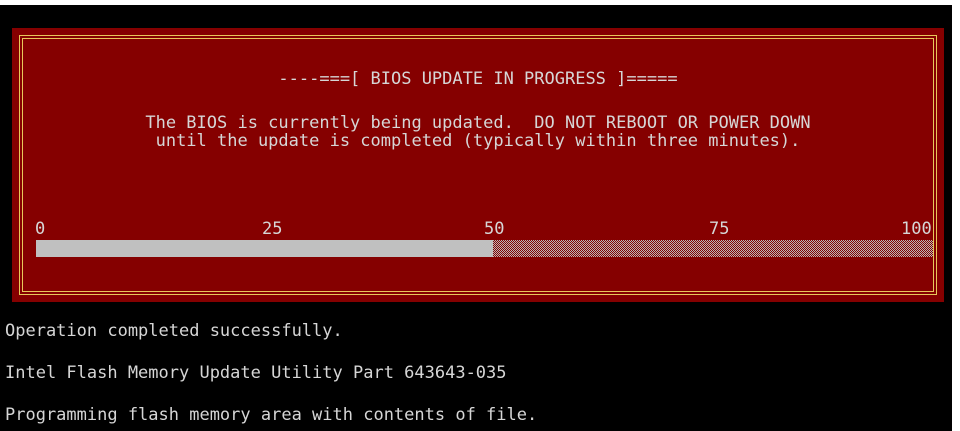  I want to click on progress-scale-label-100: 100, so click(916, 229).